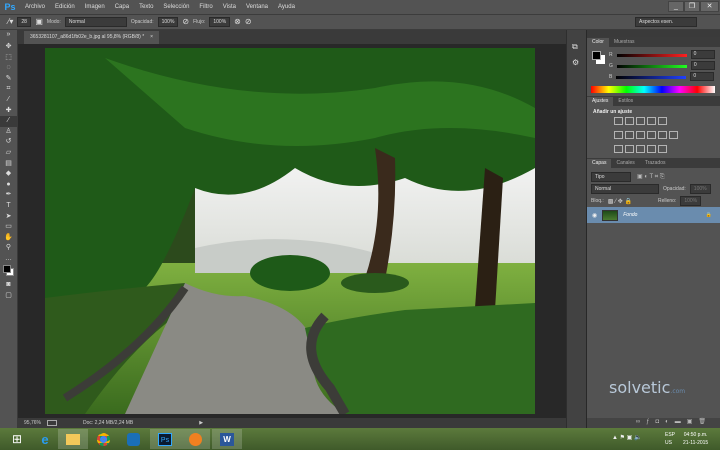  What do you see at coordinates (185, 22) in the screenshot?
I see `pressure-opacity-icon: ⊘` at bounding box center [185, 22].